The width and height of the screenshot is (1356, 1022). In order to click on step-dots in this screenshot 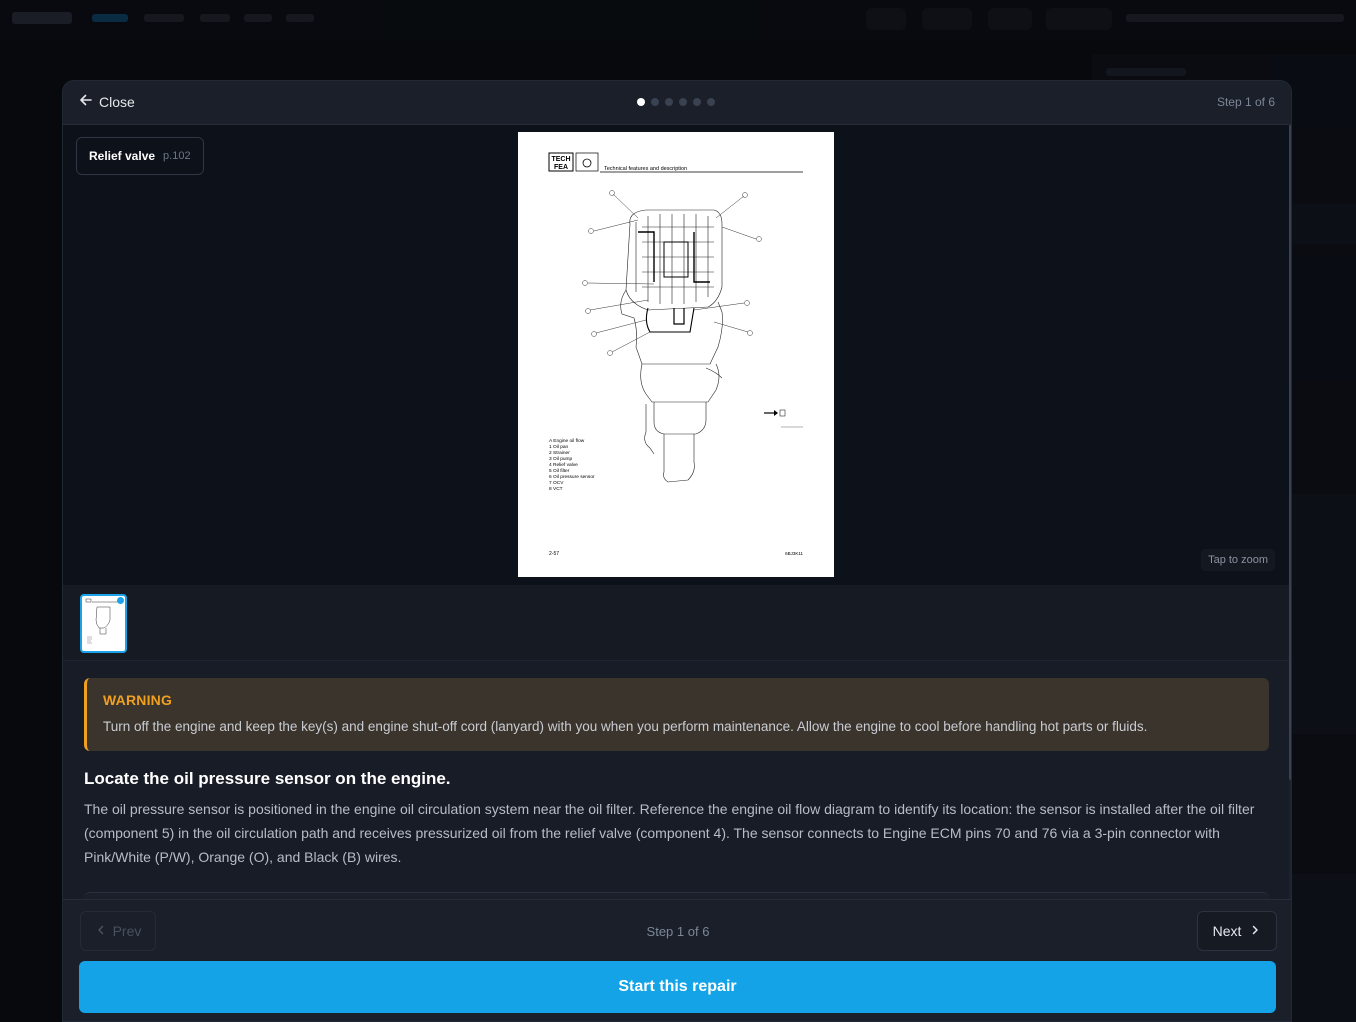, I will do `click(676, 102)`.